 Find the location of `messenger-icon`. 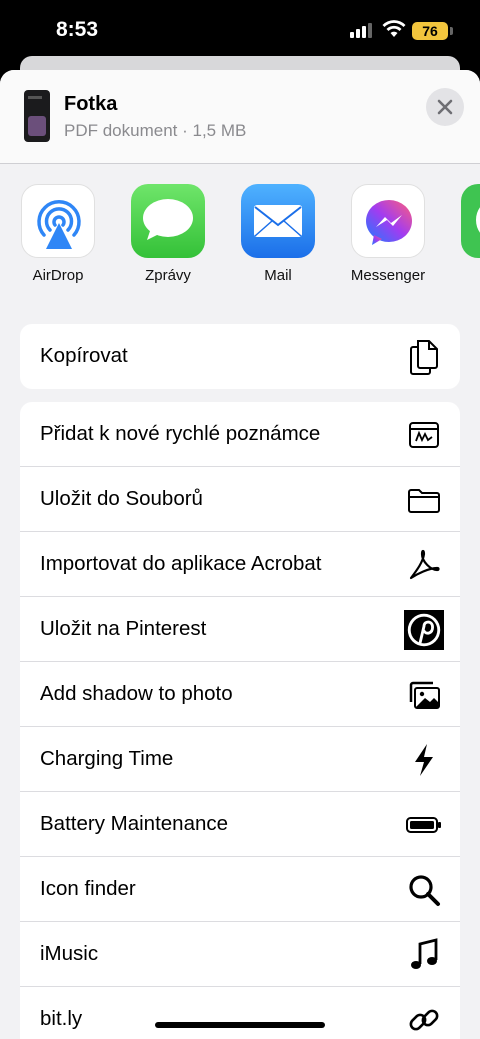

messenger-icon is located at coordinates (388, 221).